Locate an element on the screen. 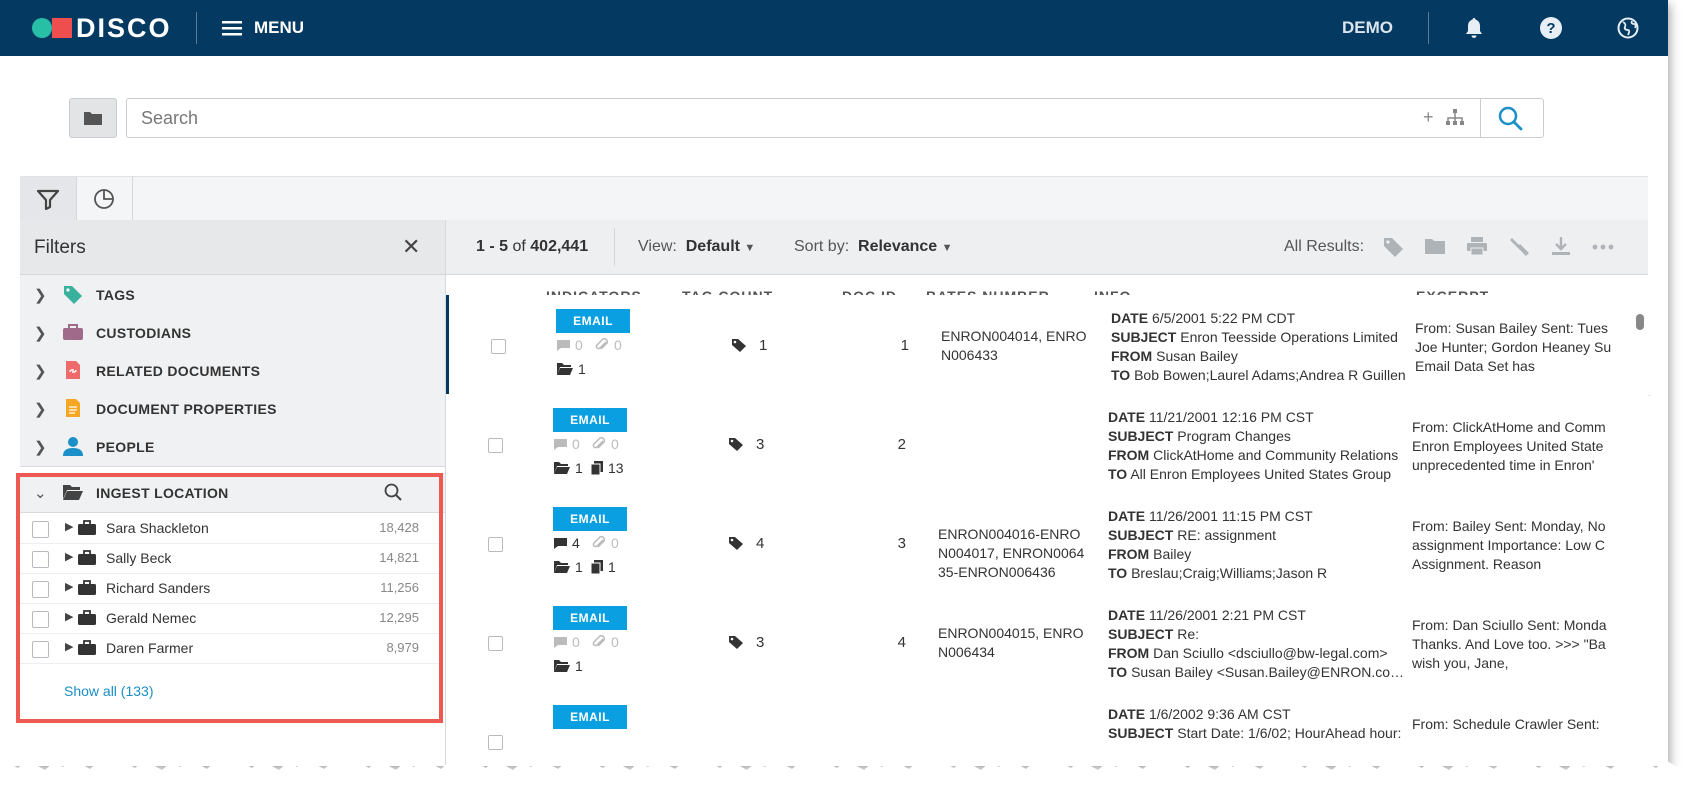 This screenshot has height=788, width=1691. sort-dropdown: Sort by: Relevance ▼ is located at coordinates (873, 247).